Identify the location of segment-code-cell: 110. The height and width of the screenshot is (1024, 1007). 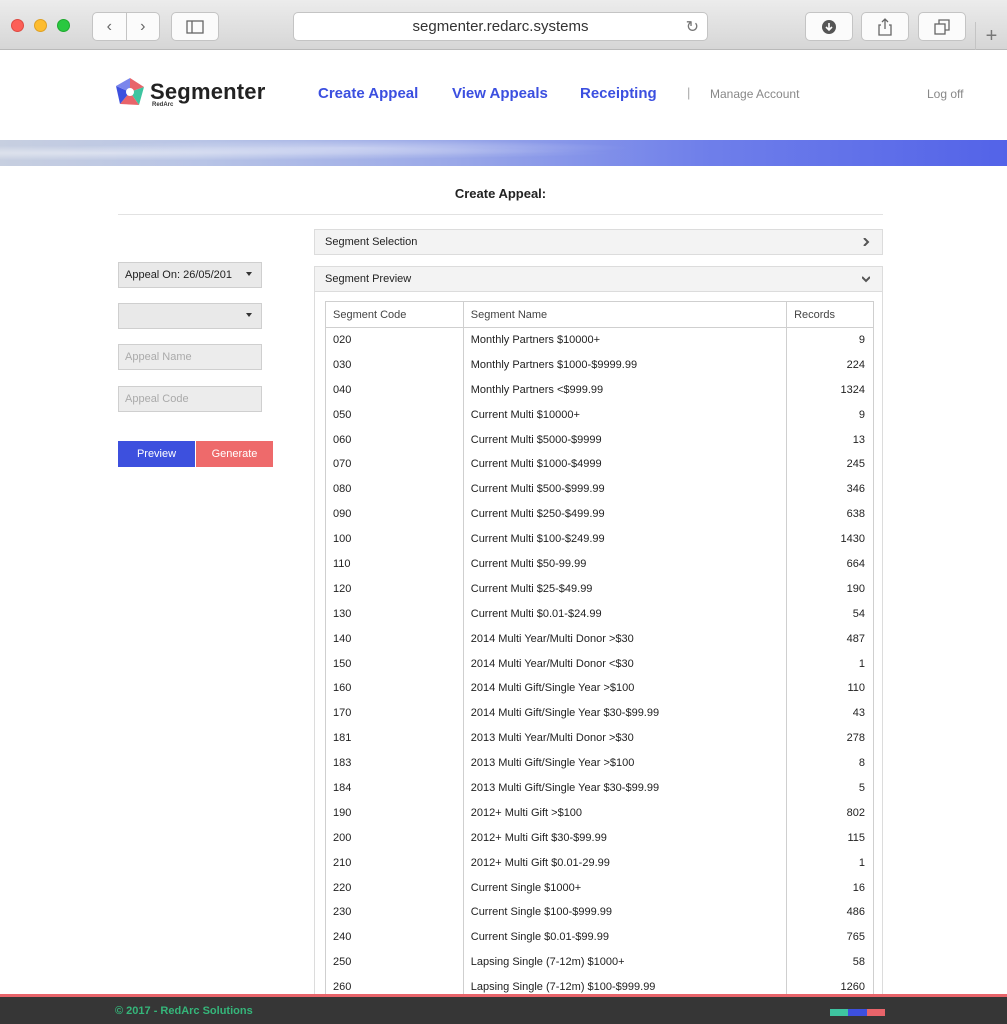
(394, 564).